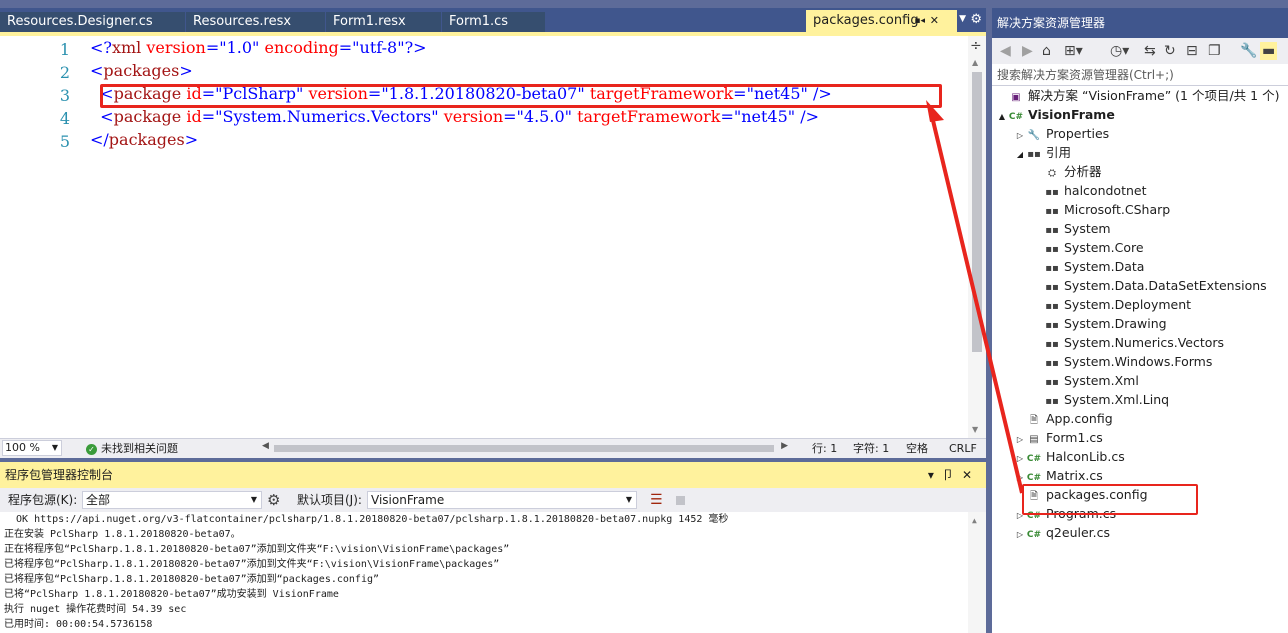 The height and width of the screenshot is (633, 1288). I want to click on back-icon: ◀, so click(1005, 51).